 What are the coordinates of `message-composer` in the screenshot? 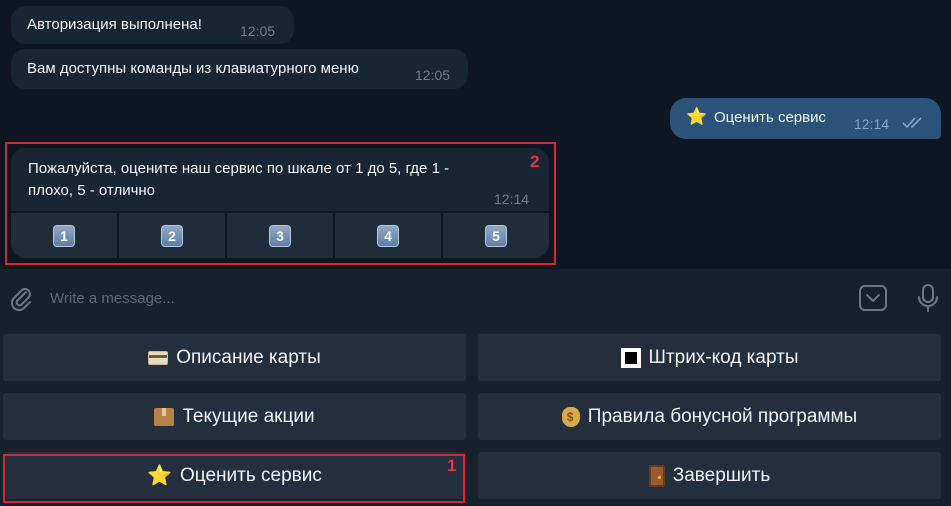 It's located at (475, 297).